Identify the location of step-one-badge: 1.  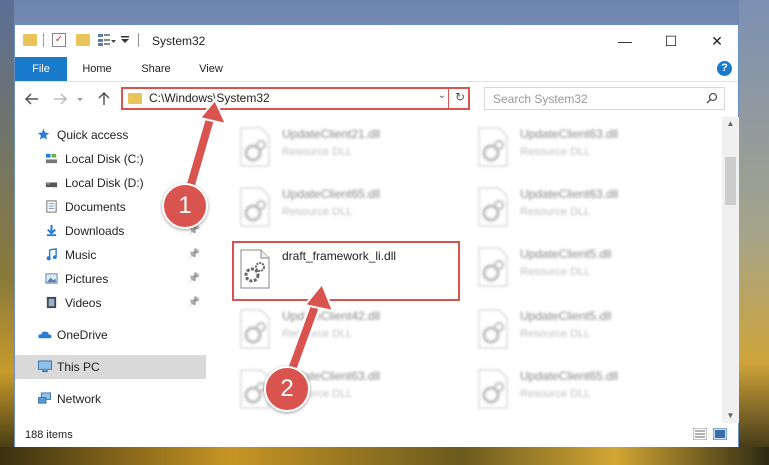
(185, 206).